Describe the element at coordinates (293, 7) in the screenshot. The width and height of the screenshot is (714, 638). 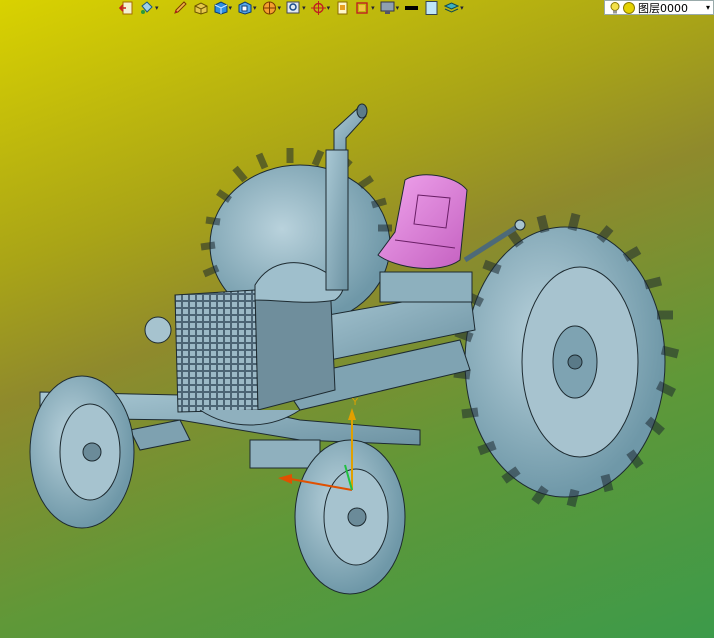
I see `zoom-icon` at that location.